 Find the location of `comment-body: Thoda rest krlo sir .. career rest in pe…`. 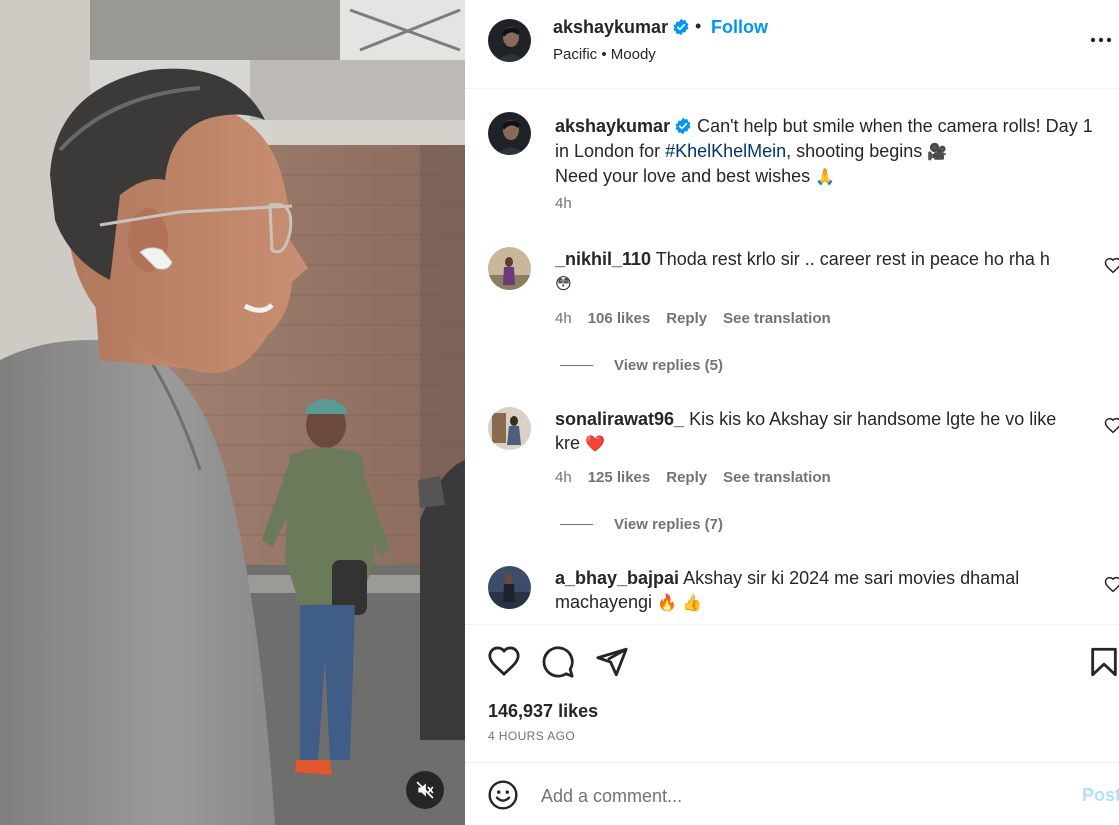

comment-body: Thoda rest krlo sir .. career rest in pe… is located at coordinates (850, 259).